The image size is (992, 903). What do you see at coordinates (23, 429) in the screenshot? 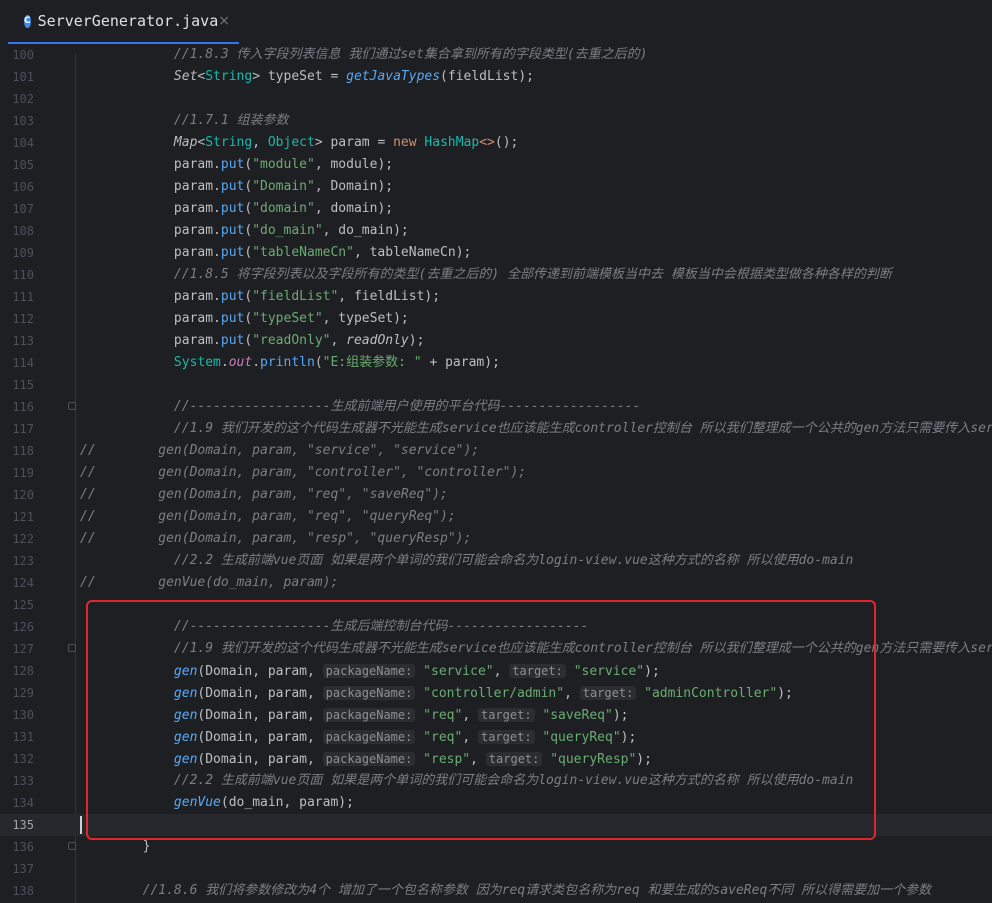
I see `line-number: 117` at bounding box center [23, 429].